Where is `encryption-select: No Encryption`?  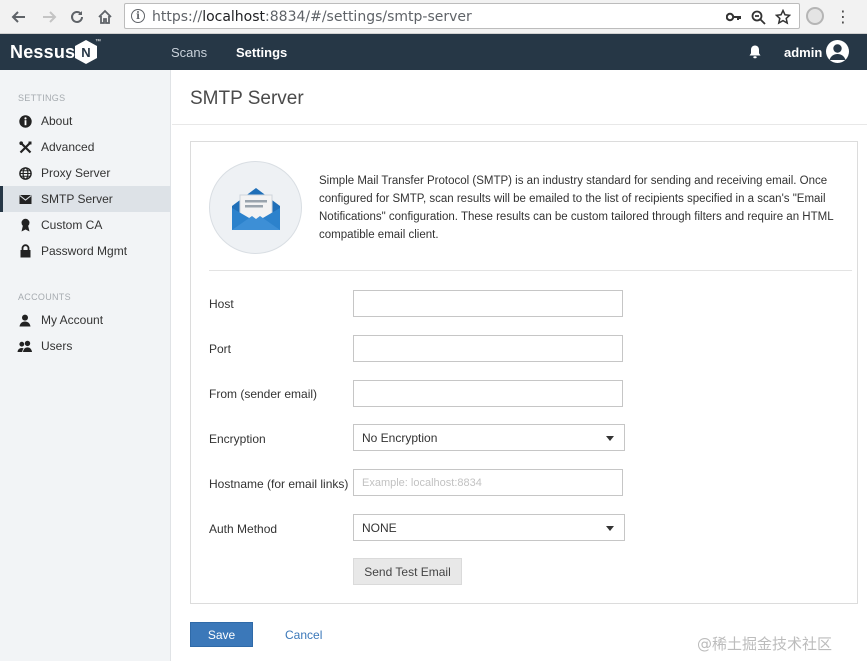
encryption-select: No Encryption is located at coordinates (489, 437).